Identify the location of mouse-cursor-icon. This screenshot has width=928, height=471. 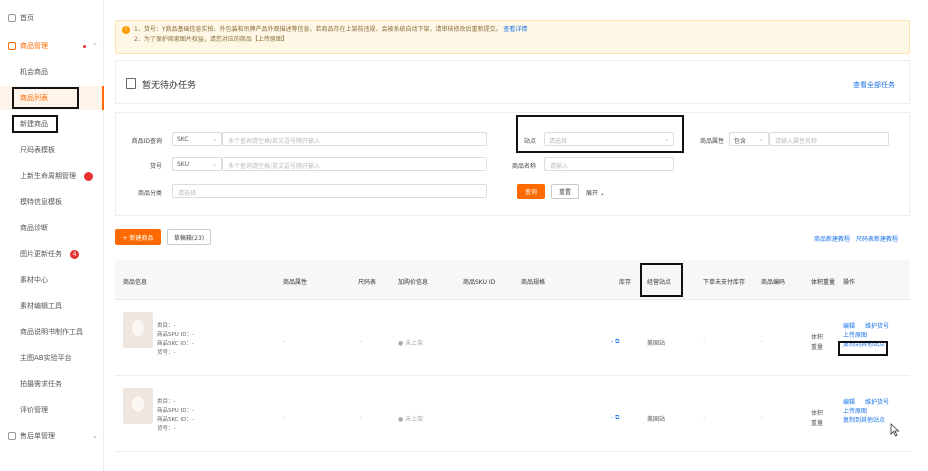
(895, 430).